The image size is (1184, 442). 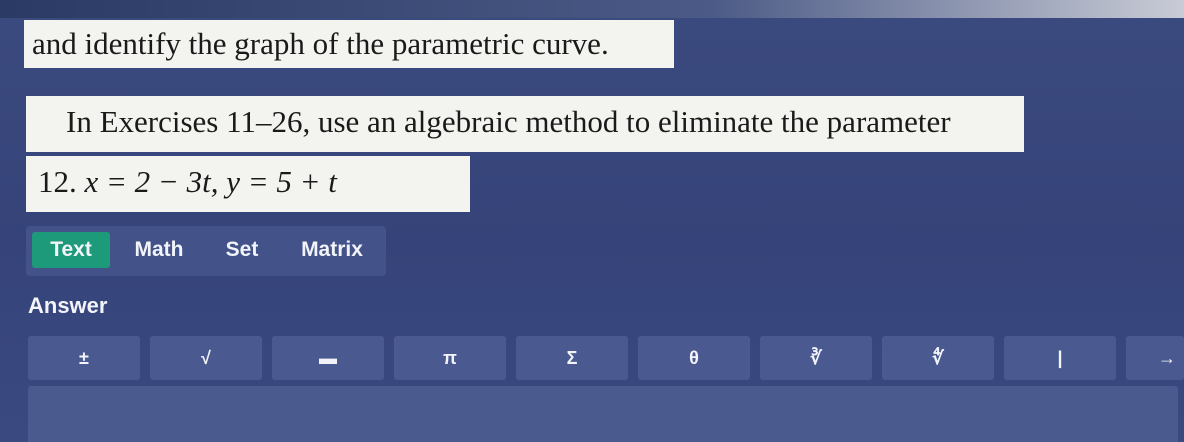 I want to click on fraction-key: ▬, so click(x=328, y=358).